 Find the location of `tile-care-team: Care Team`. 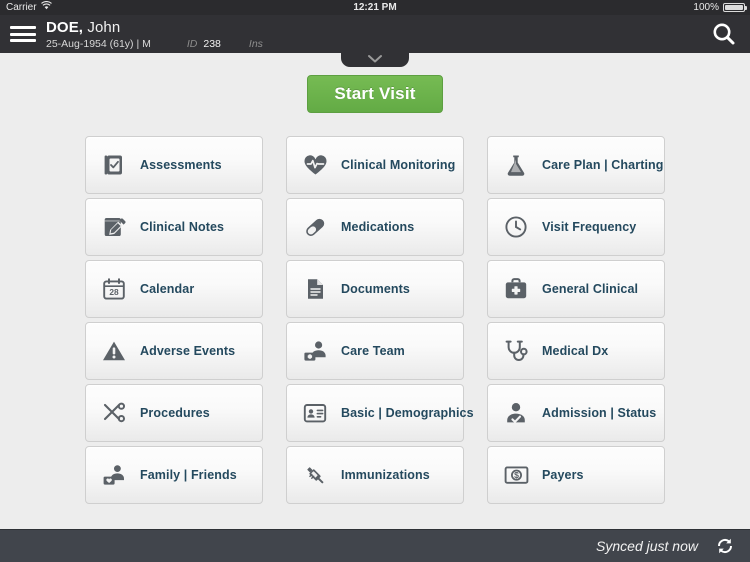

tile-care-team: Care Team is located at coordinates (375, 351).